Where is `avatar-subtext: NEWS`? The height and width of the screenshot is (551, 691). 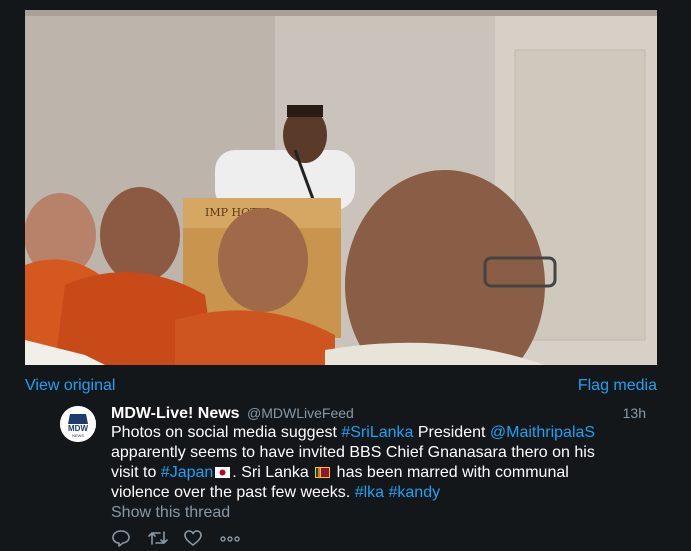 avatar-subtext: NEWS is located at coordinates (78, 435).